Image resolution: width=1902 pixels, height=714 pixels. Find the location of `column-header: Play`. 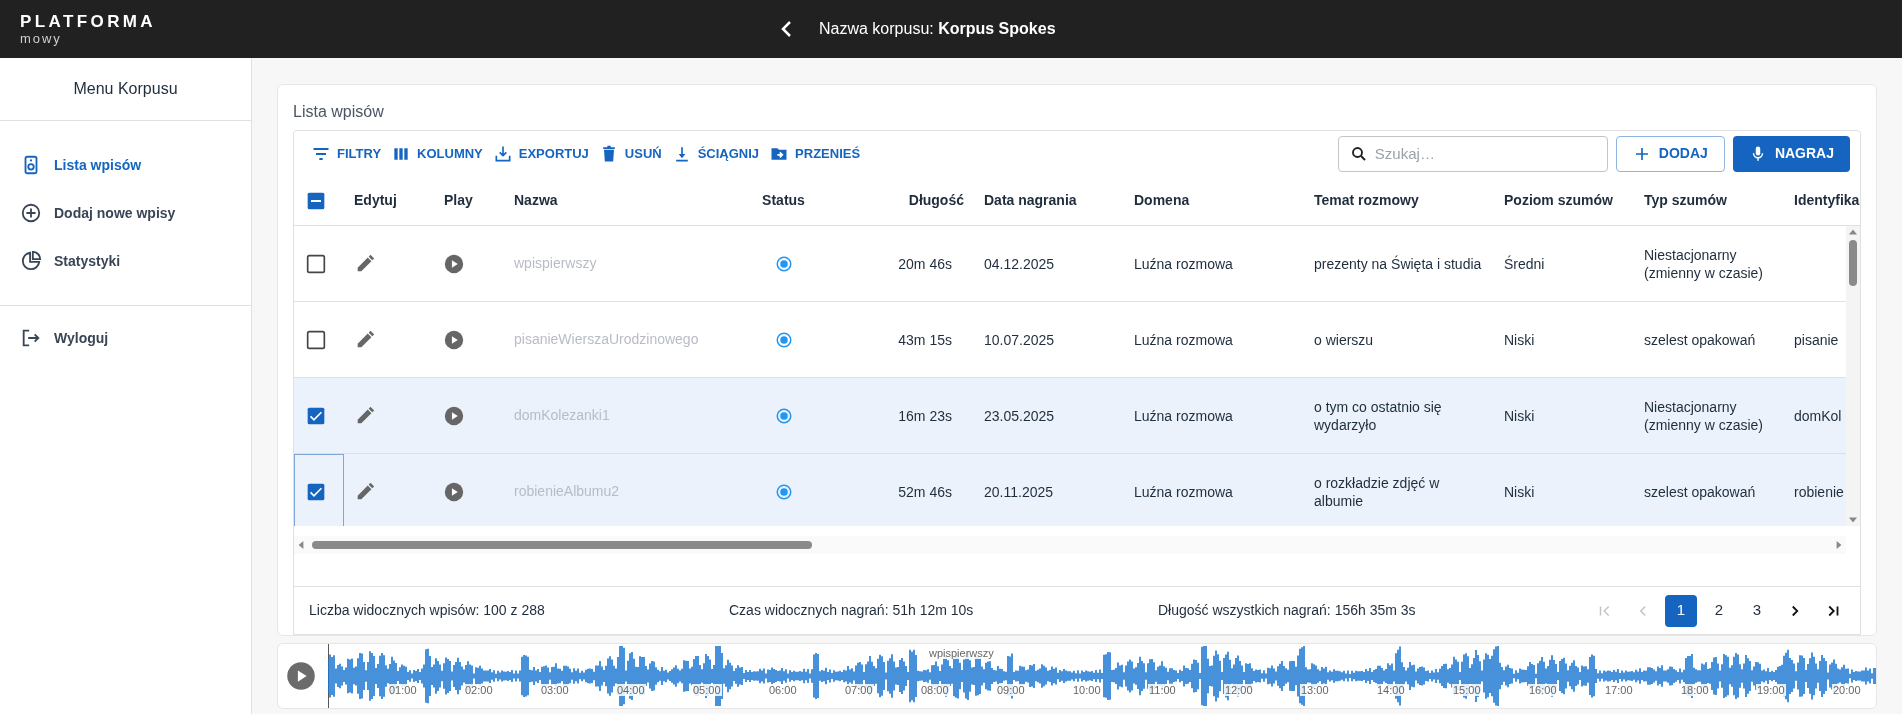

column-header: Play is located at coordinates (458, 200).